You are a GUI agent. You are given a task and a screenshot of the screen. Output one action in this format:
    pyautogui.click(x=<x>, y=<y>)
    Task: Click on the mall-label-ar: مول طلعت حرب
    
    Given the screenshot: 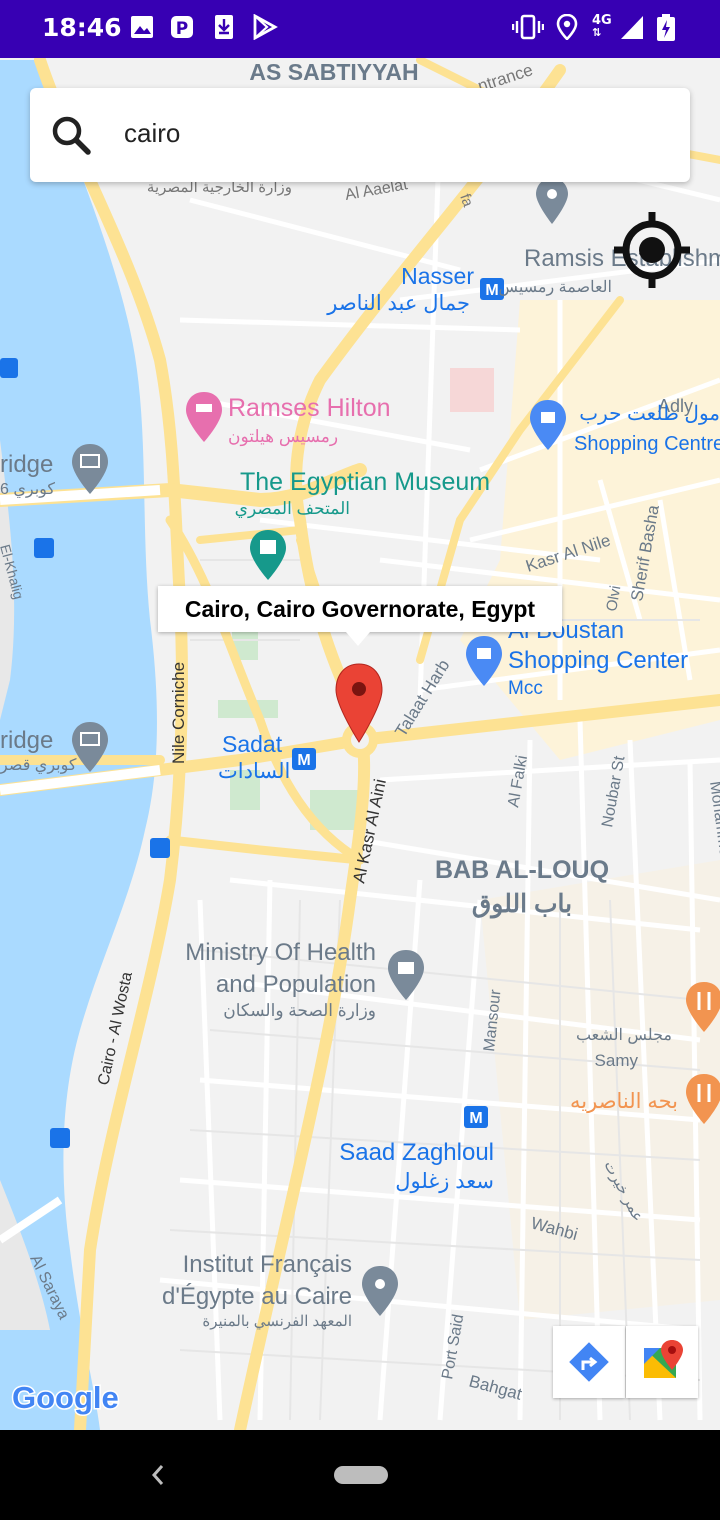 What is the action you would take?
    pyautogui.click(x=649, y=414)
    